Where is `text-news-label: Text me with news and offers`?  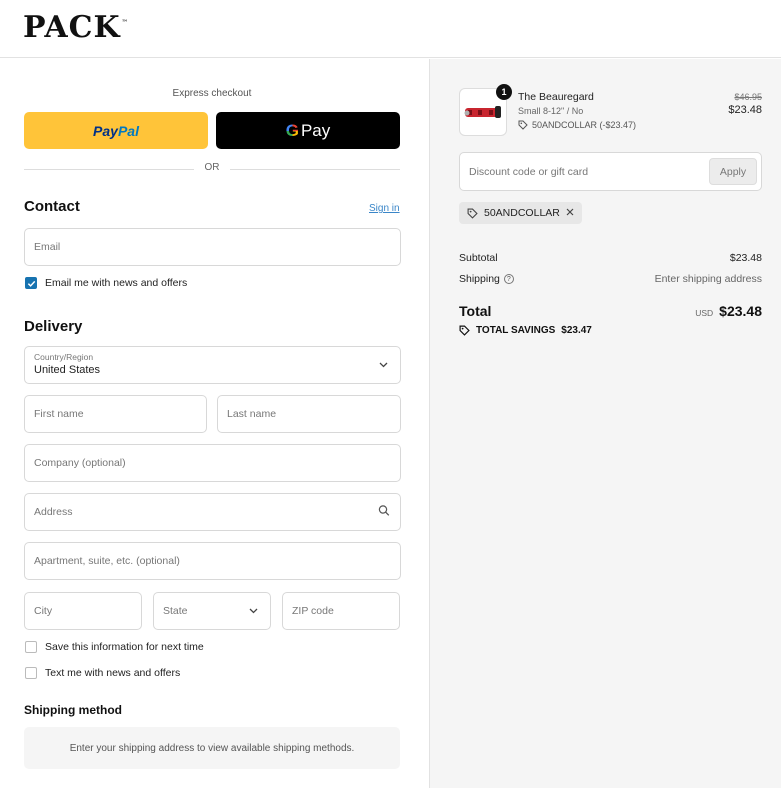
text-news-label: Text me with news and offers is located at coordinates (113, 673).